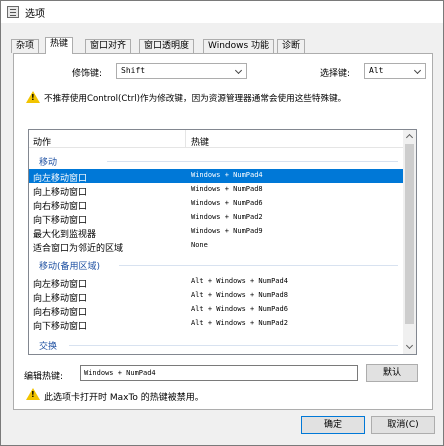  I want to click on row-hotkey: Alt + Windows + NumPad4, so click(239, 281).